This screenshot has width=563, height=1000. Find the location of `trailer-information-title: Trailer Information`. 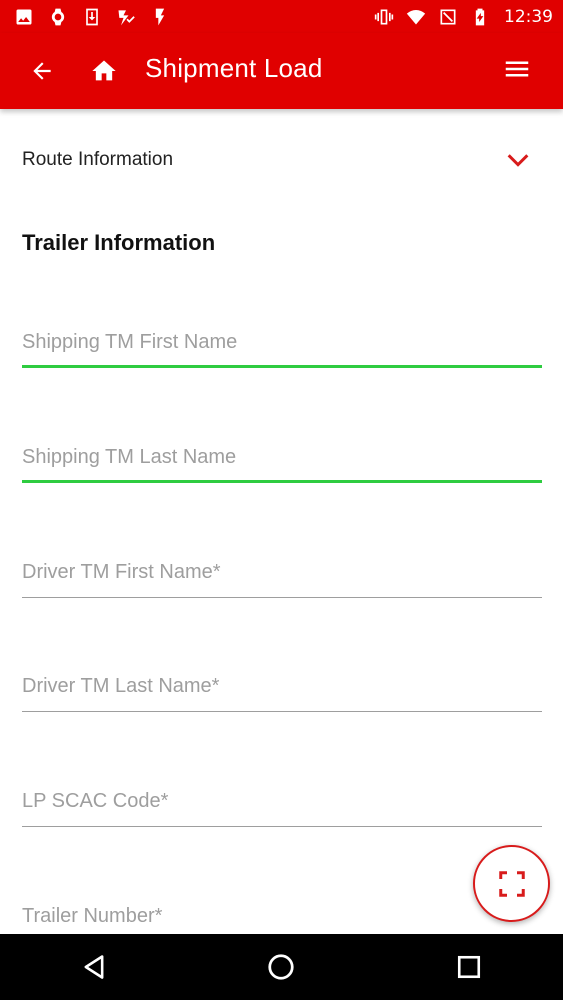

trailer-information-title: Trailer Information is located at coordinates (119, 242).